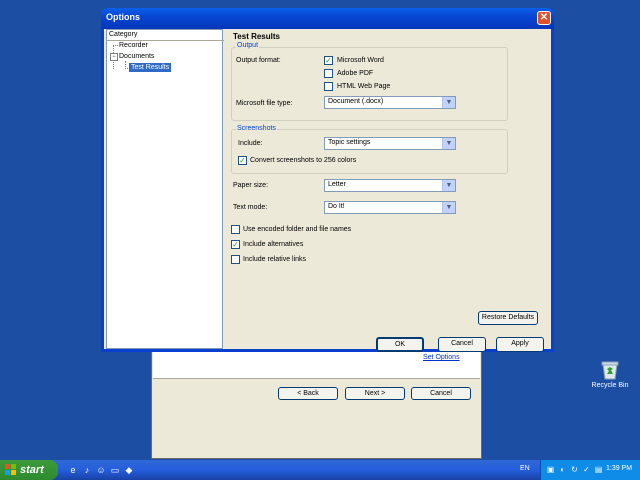 Image resolution: width=640 pixels, height=480 pixels. What do you see at coordinates (525, 468) in the screenshot?
I see `language-indicator: EN` at bounding box center [525, 468].